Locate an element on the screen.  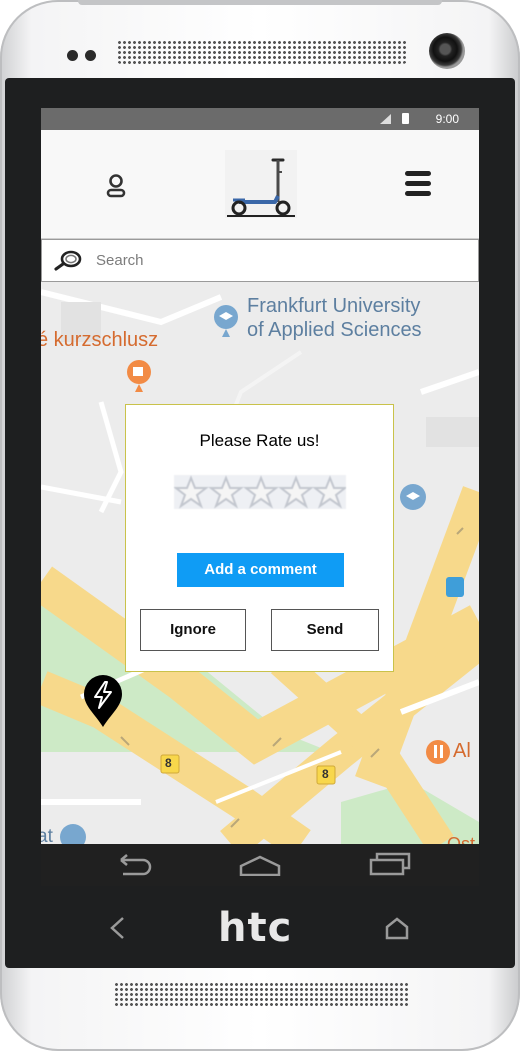
star-rating is located at coordinates (260, 492).